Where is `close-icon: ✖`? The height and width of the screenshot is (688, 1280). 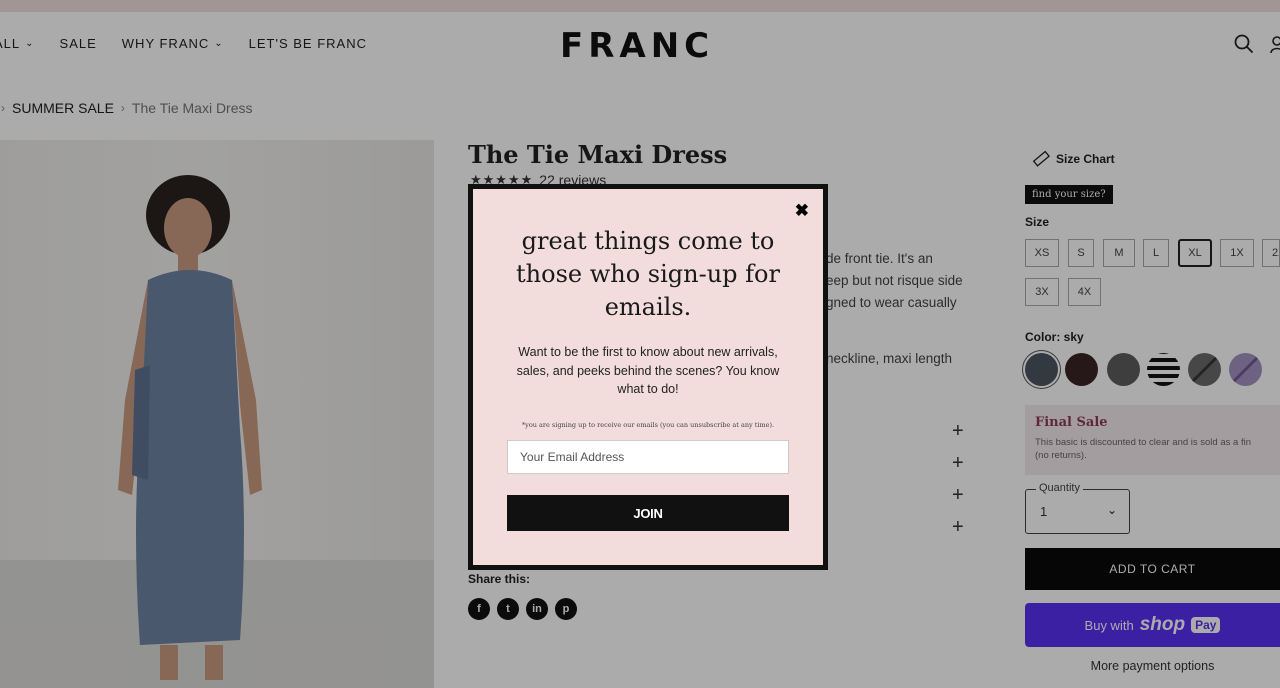 close-icon: ✖ is located at coordinates (802, 211).